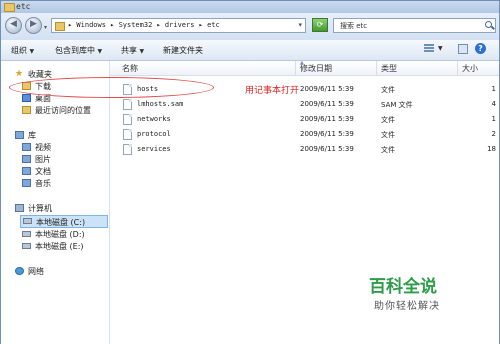 The height and width of the screenshot is (344, 500). I want to click on sidebar-item-drive-c: 本地磁盘 (C:), so click(64, 221).